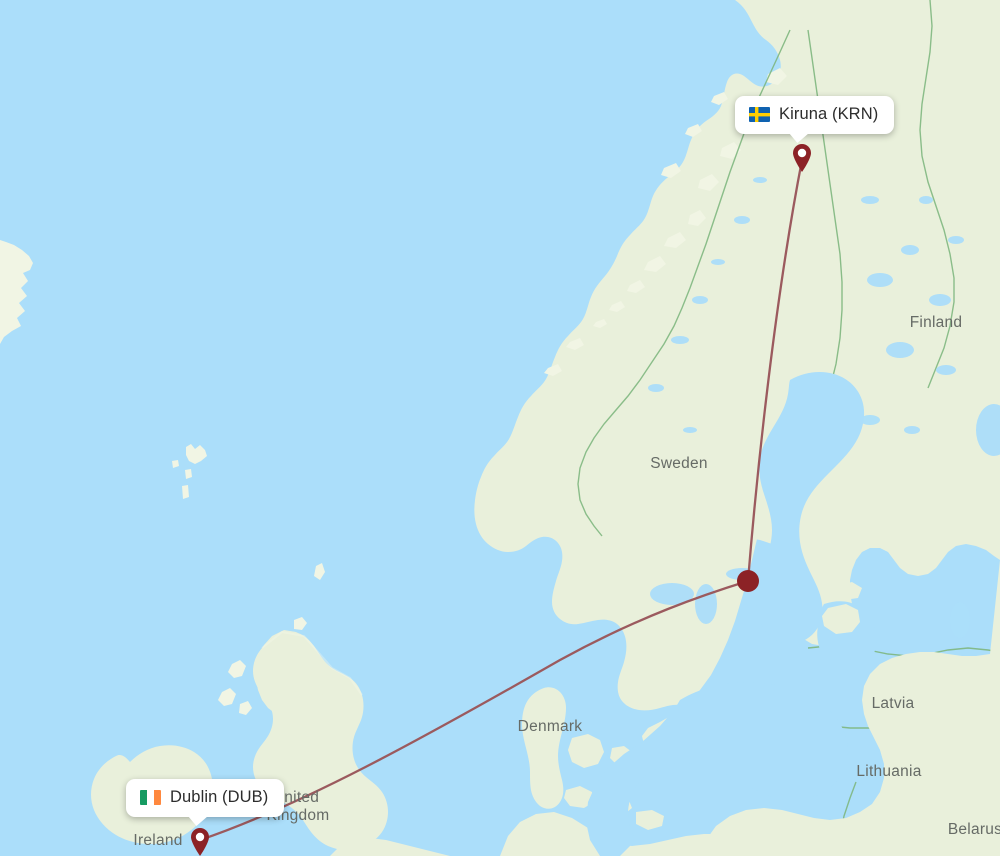  I want to click on destination-label-bubble: Kiruna (KRN), so click(815, 119).